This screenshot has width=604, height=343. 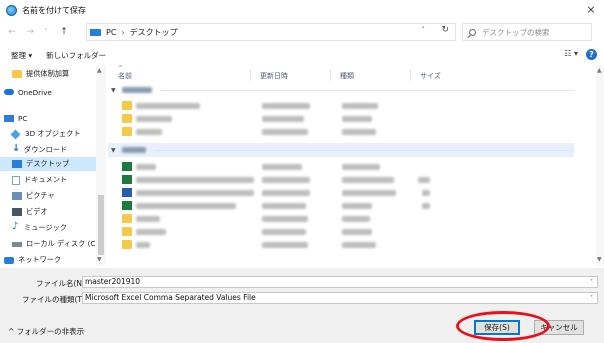 What do you see at coordinates (48, 259) in the screenshot?
I see `nav-item-network: ネットワーク` at bounding box center [48, 259].